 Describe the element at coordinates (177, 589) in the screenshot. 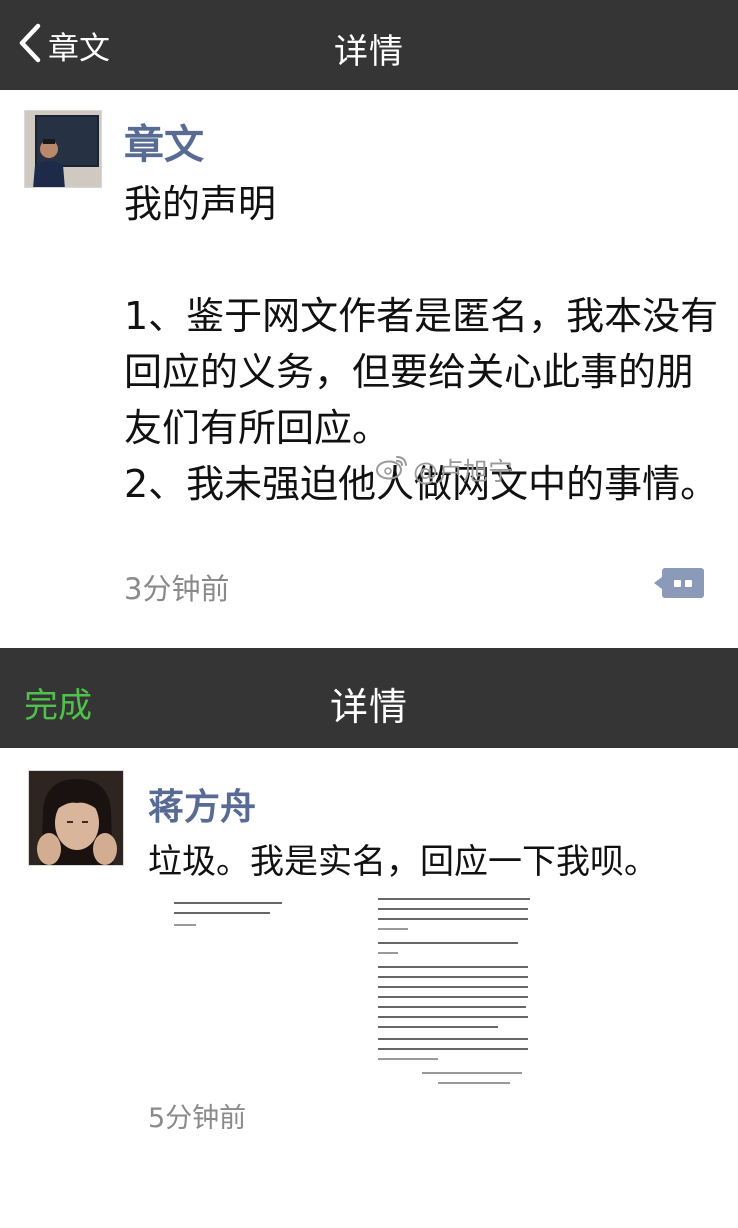

I see `post-timestamp: 3分钟前` at that location.